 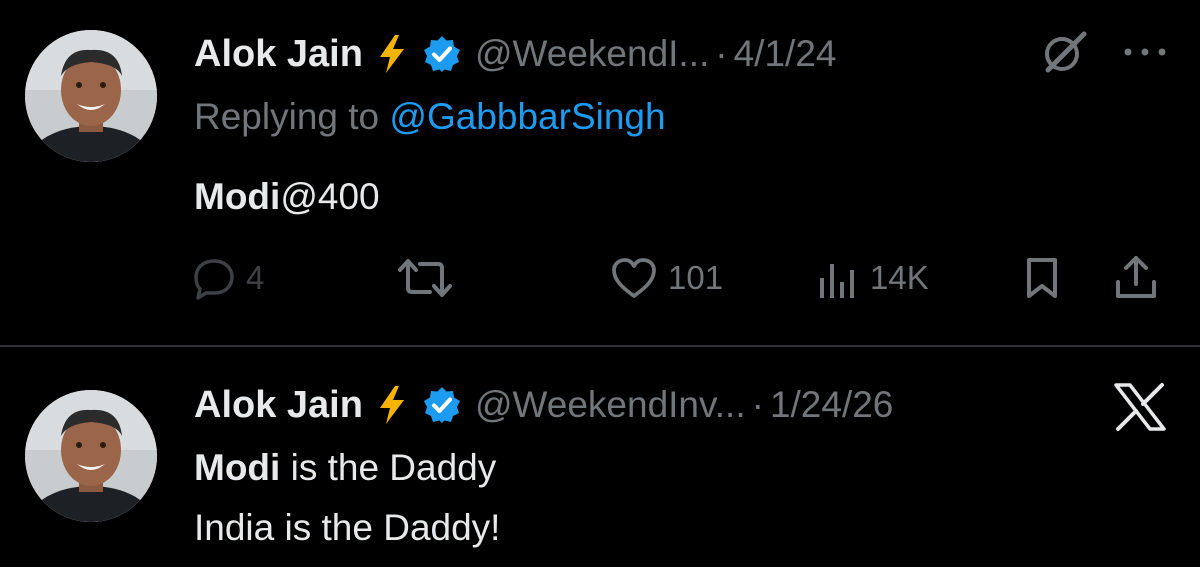 What do you see at coordinates (1145, 52) in the screenshot?
I see `more-icon` at bounding box center [1145, 52].